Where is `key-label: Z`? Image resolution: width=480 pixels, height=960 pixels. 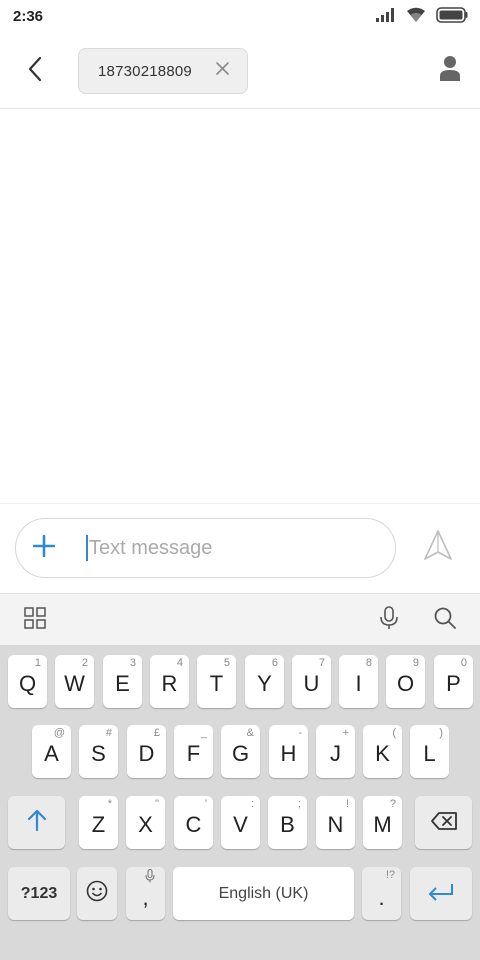 key-label: Z is located at coordinates (98, 824).